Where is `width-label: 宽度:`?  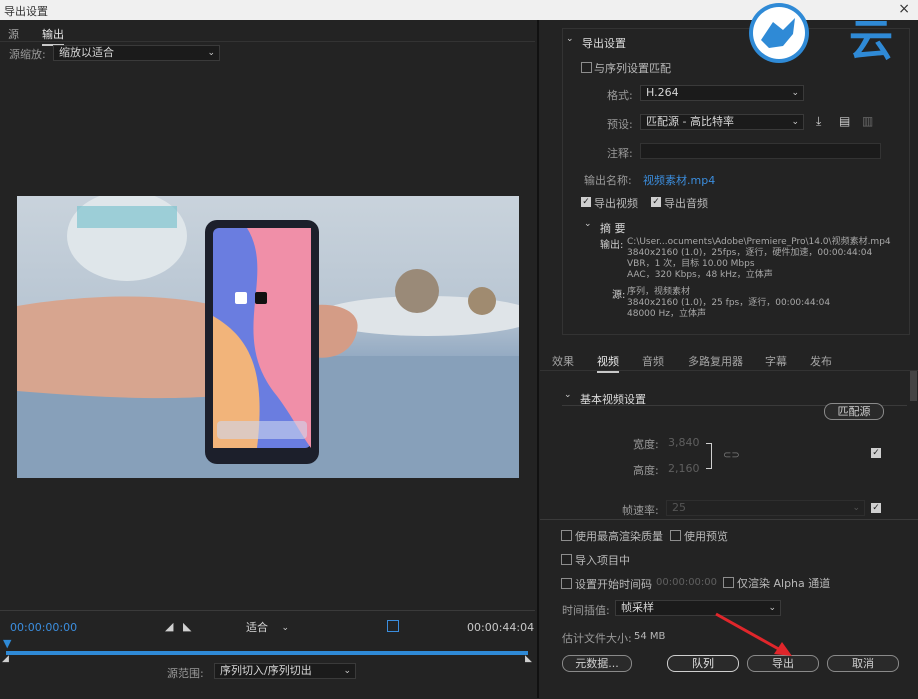 width-label: 宽度: is located at coordinates (646, 444).